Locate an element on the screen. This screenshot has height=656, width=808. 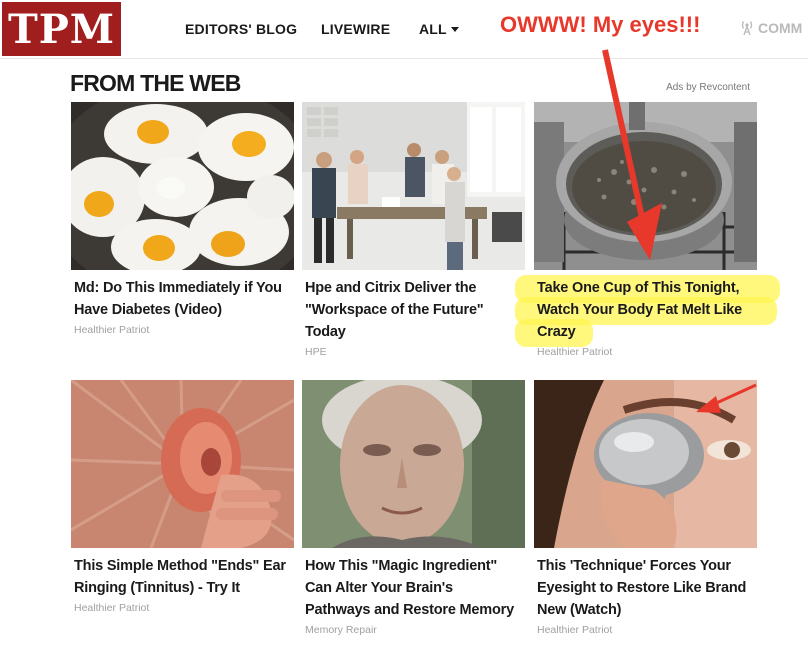
arrow-to-eye is located at coordinates (726, 398).